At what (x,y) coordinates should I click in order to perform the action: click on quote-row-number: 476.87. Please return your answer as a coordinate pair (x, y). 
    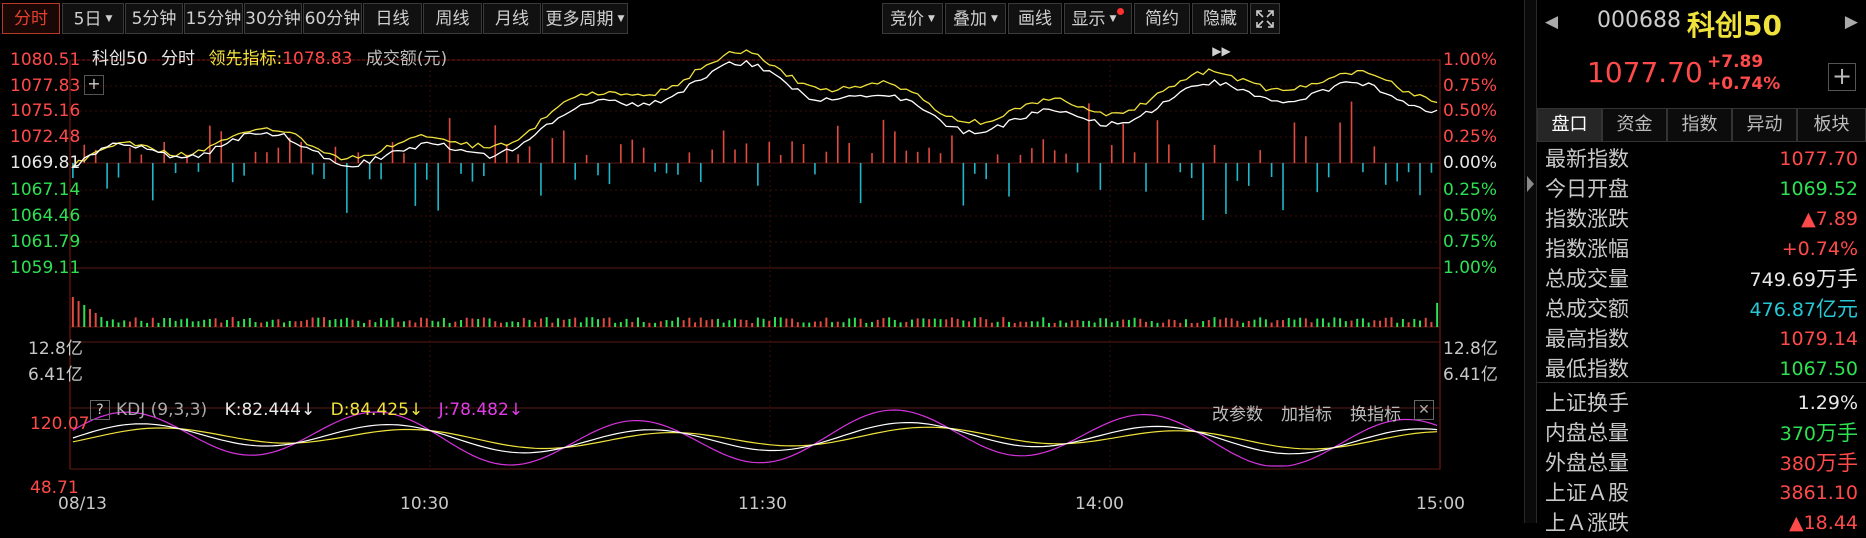
    Looking at the image, I should click on (1782, 310).